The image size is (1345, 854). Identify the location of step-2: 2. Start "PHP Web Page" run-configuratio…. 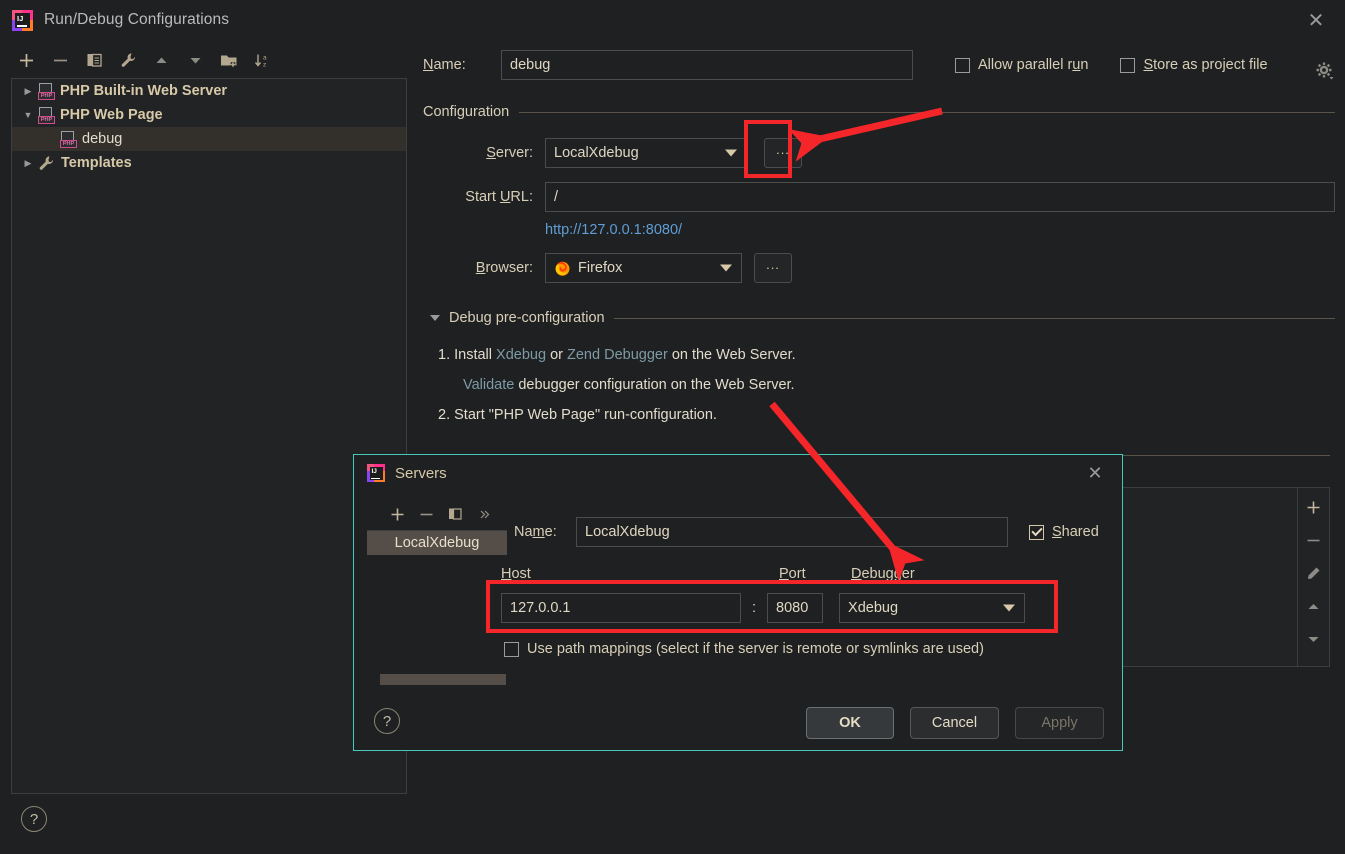
(617, 415).